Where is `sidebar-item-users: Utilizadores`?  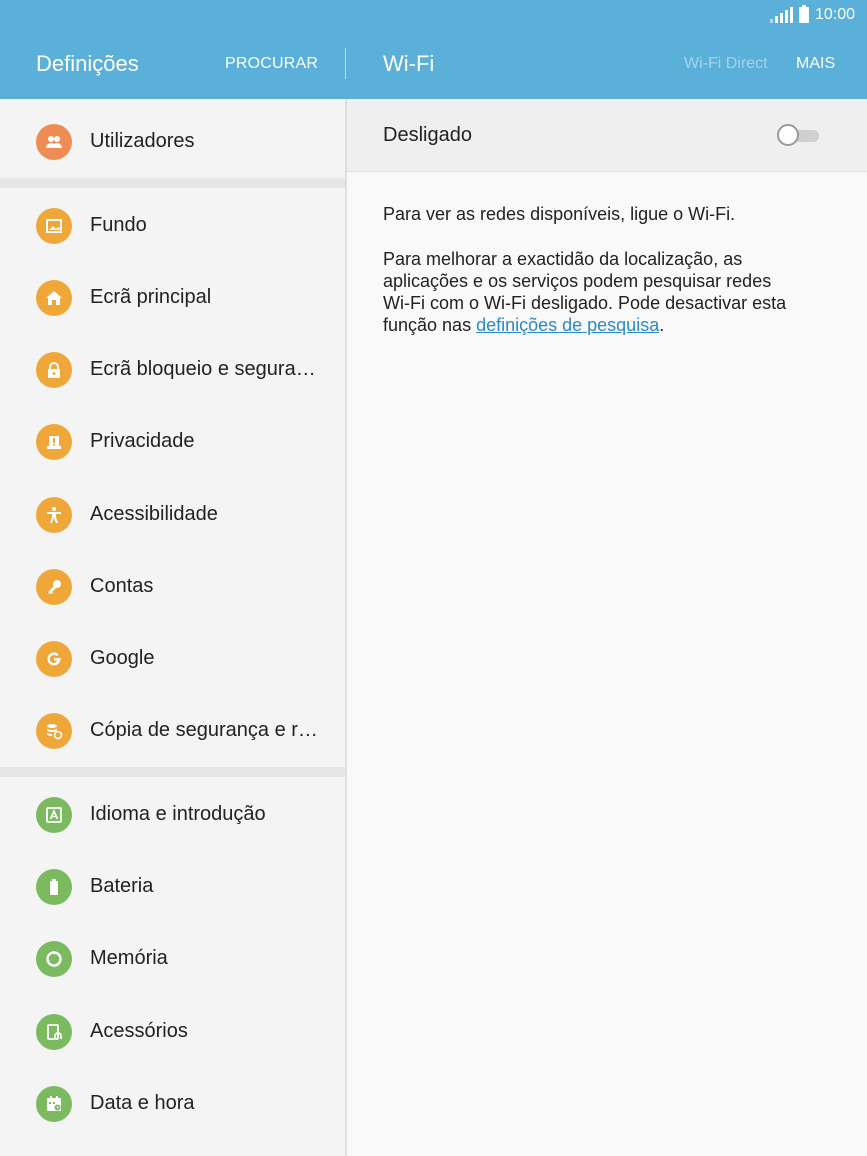 sidebar-item-users: Utilizadores is located at coordinates (172, 142).